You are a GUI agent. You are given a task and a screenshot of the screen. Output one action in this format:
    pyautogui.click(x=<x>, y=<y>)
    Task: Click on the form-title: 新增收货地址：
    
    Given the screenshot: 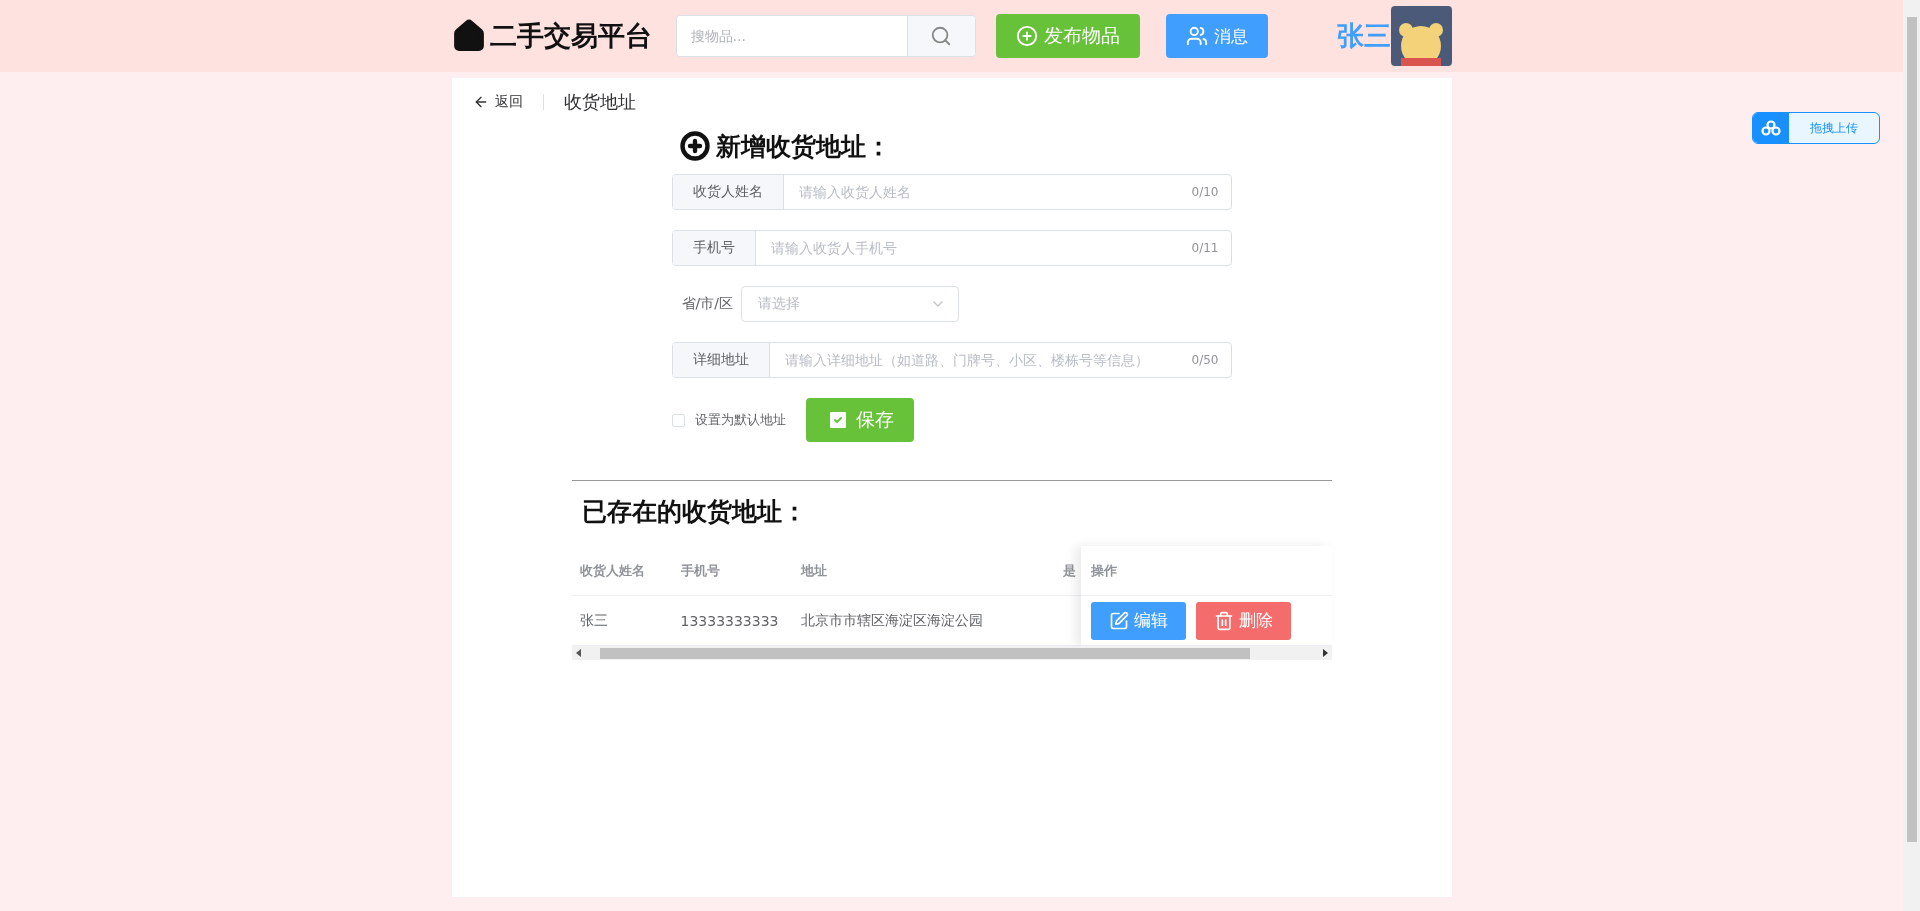 What is the action you would take?
    pyautogui.click(x=803, y=146)
    